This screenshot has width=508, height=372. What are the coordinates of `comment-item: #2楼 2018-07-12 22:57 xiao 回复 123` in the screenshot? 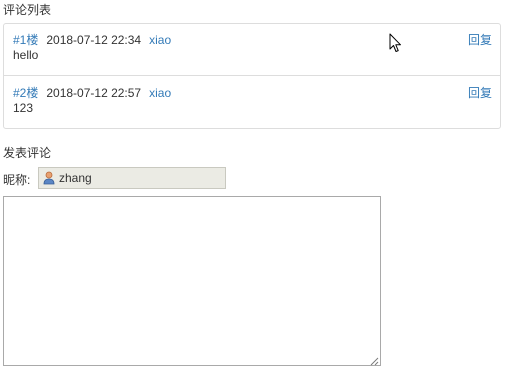 It's located at (252, 103).